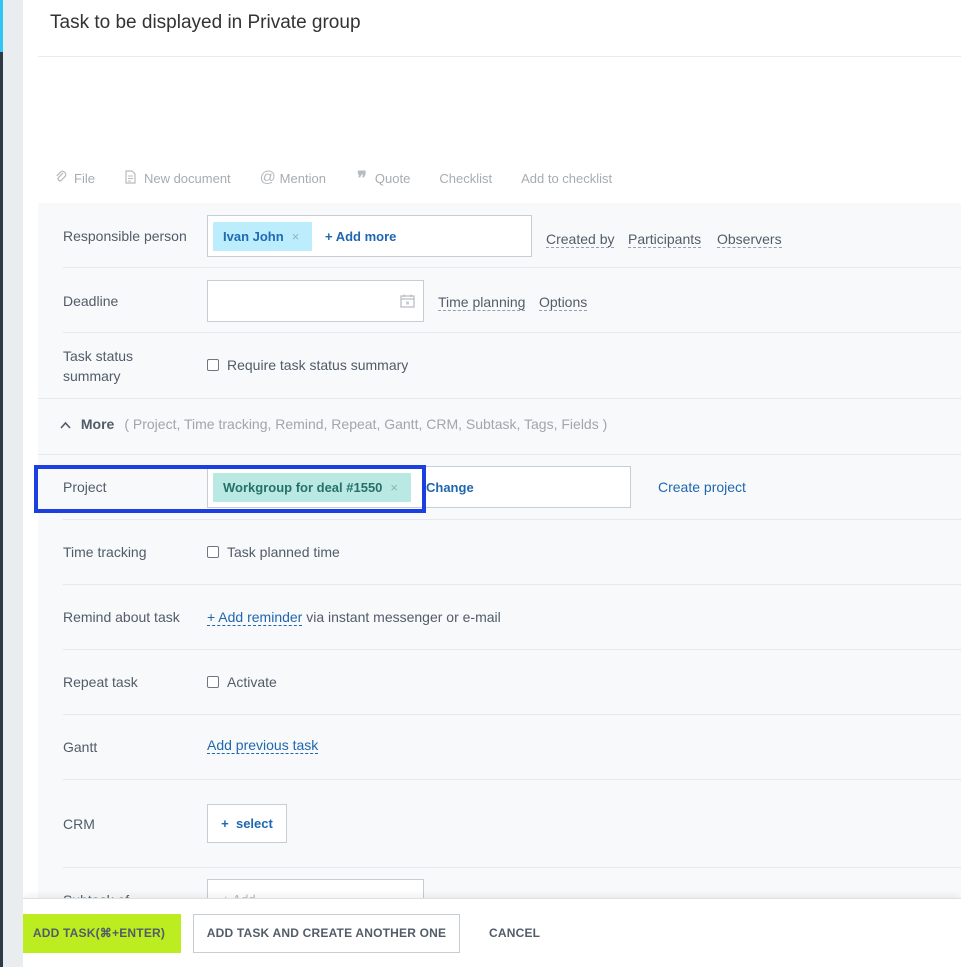 The width and height of the screenshot is (961, 967). Describe the element at coordinates (315, 301) in the screenshot. I see `deadline-input` at that location.